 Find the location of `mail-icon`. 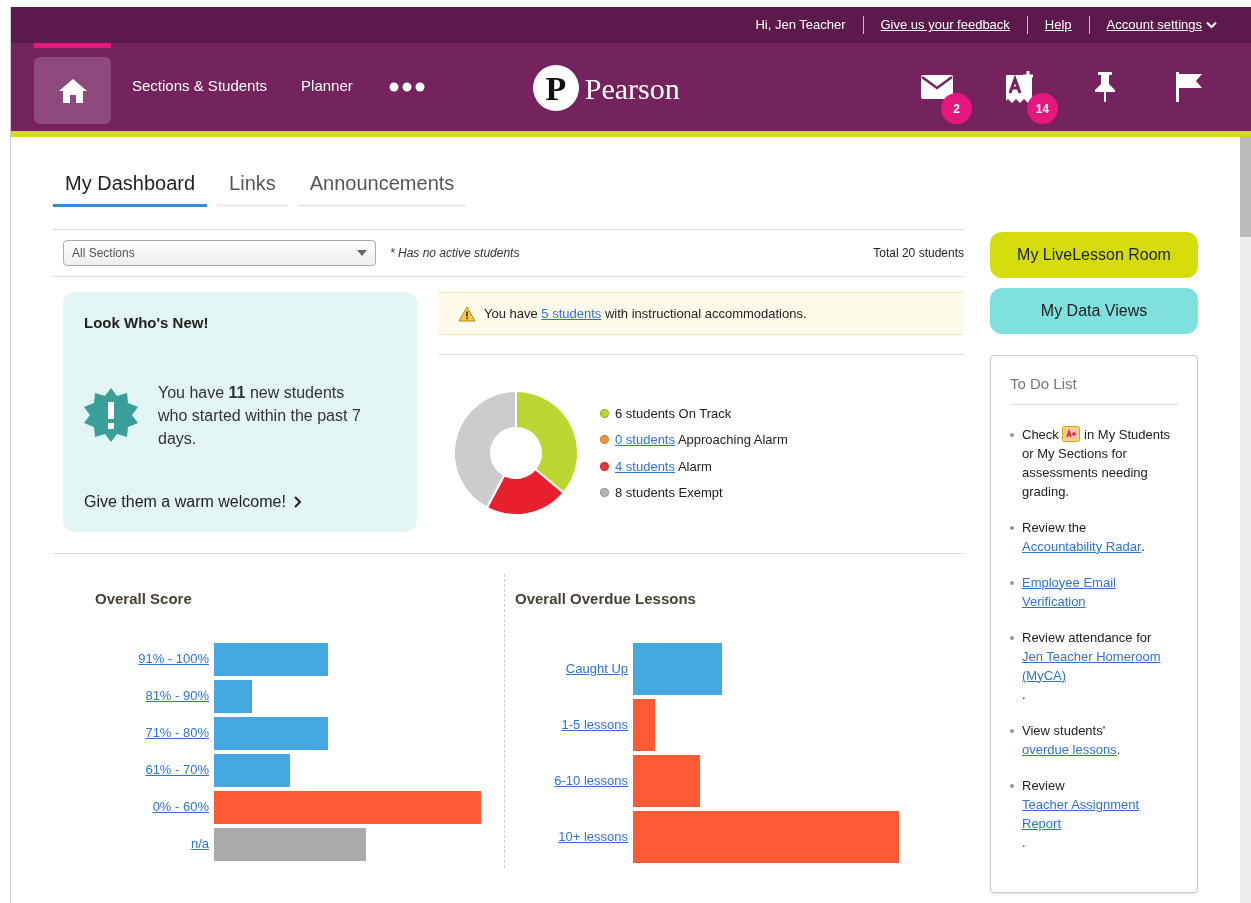

mail-icon is located at coordinates (937, 87).